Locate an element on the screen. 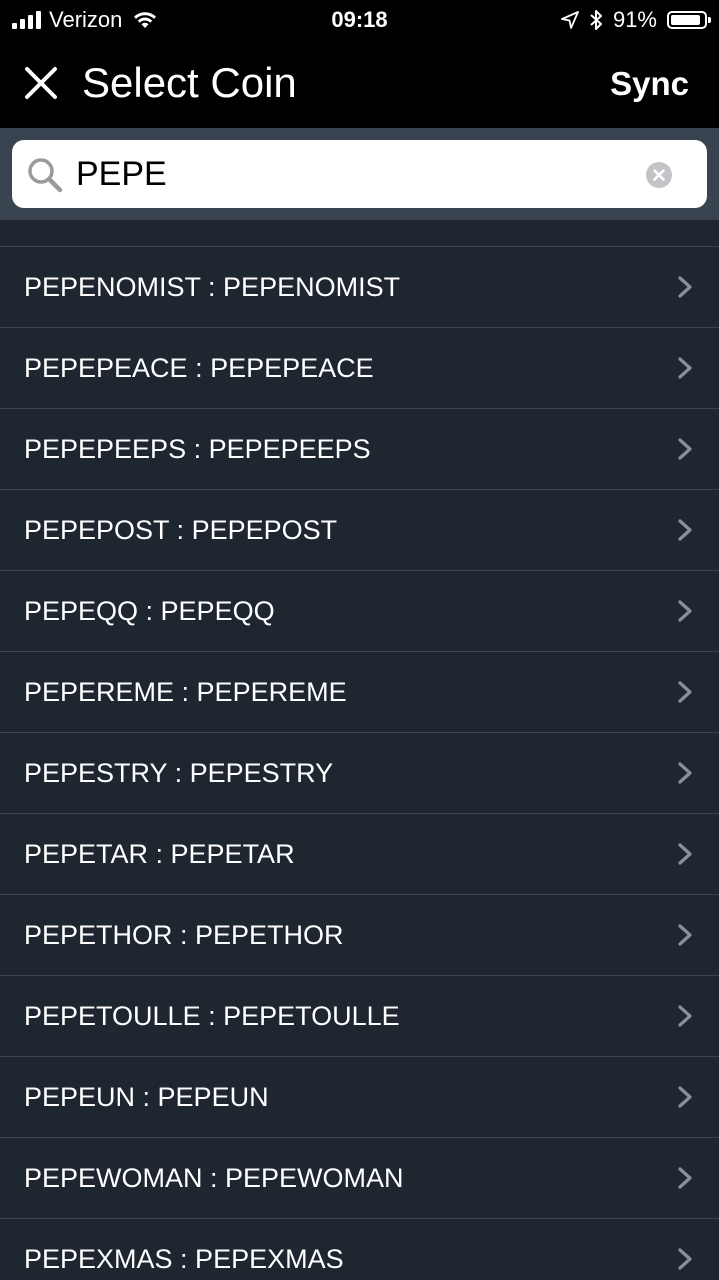  coin-row: PEPEXMAS is located at coordinates (359, 1249).